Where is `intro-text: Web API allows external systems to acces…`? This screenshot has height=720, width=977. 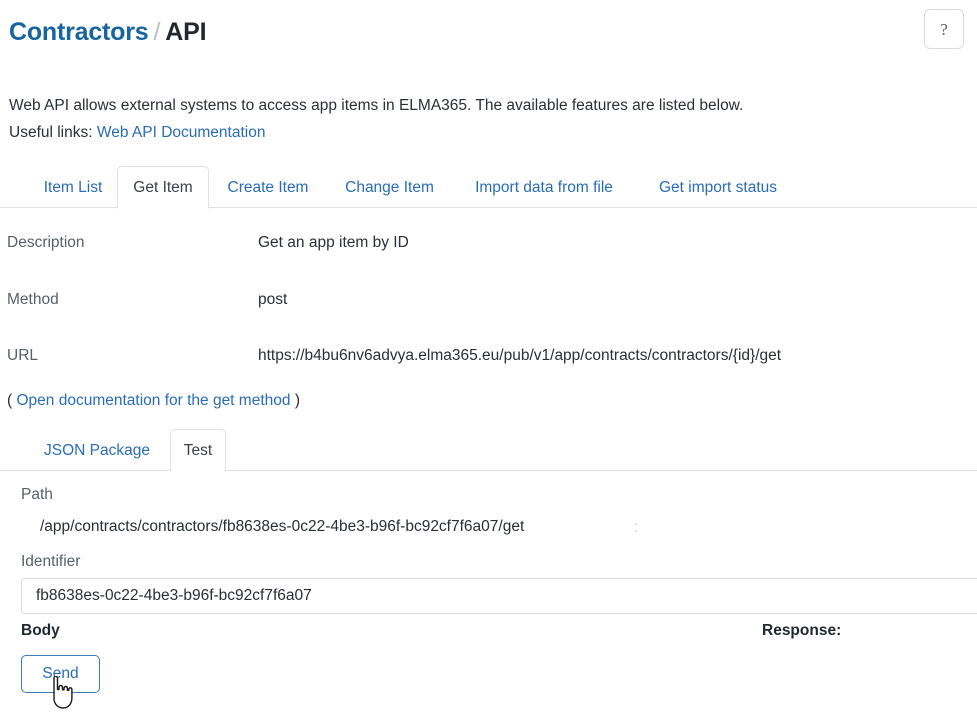 intro-text: Web API allows external systems to acces… is located at coordinates (479, 119).